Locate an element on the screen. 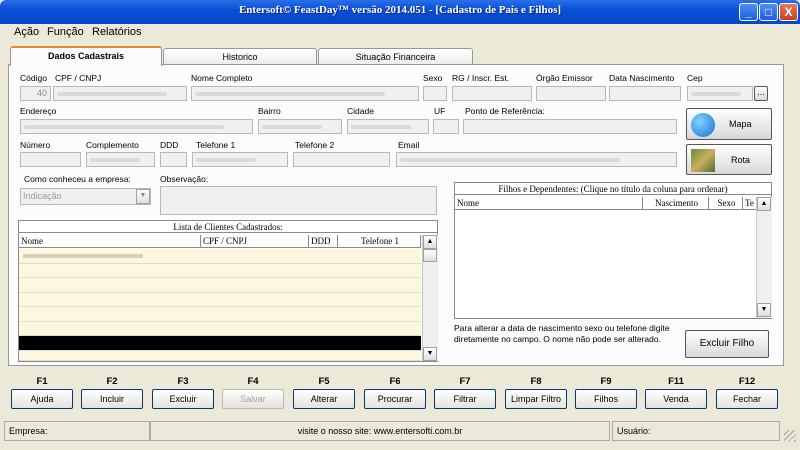 The image size is (800, 450). label-uf: UF is located at coordinates (440, 111).